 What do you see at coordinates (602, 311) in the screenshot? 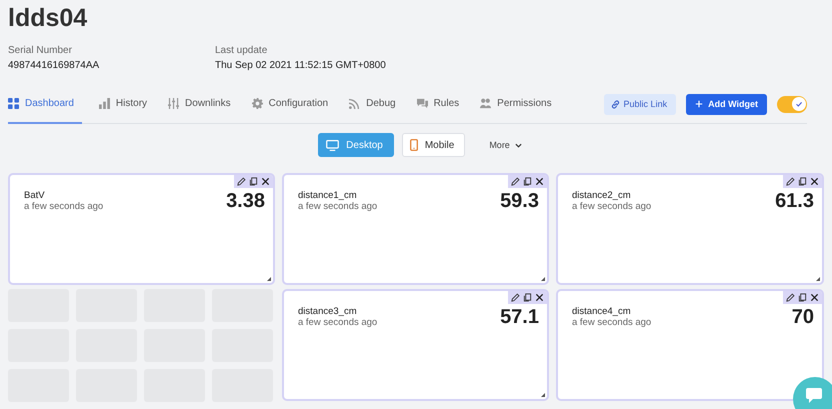
I see `widget-name: distance4_cm` at bounding box center [602, 311].